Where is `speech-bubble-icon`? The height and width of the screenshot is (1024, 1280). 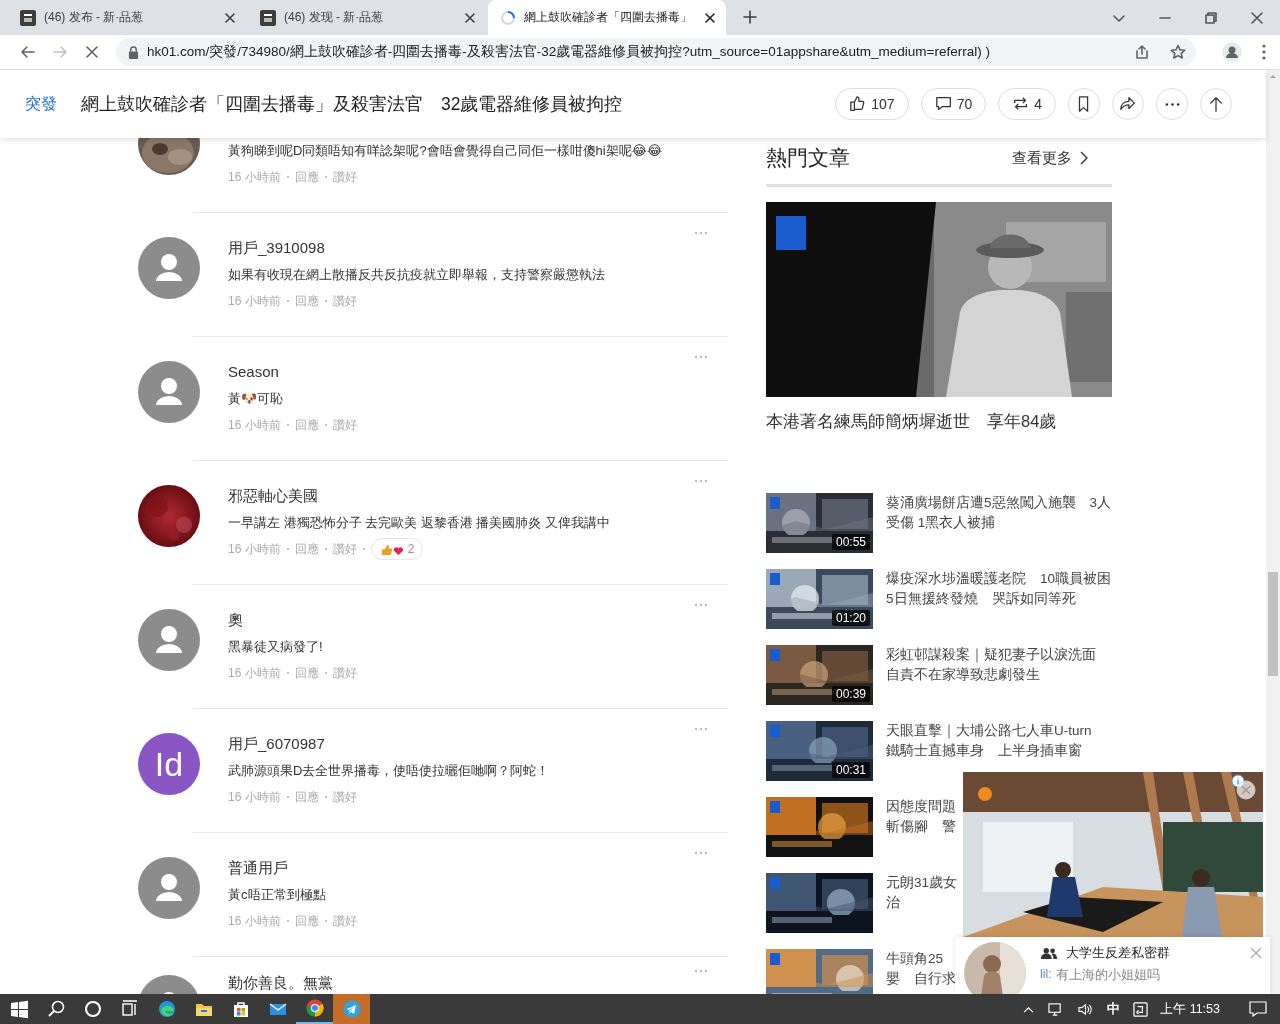
speech-bubble-icon is located at coordinates (943, 104).